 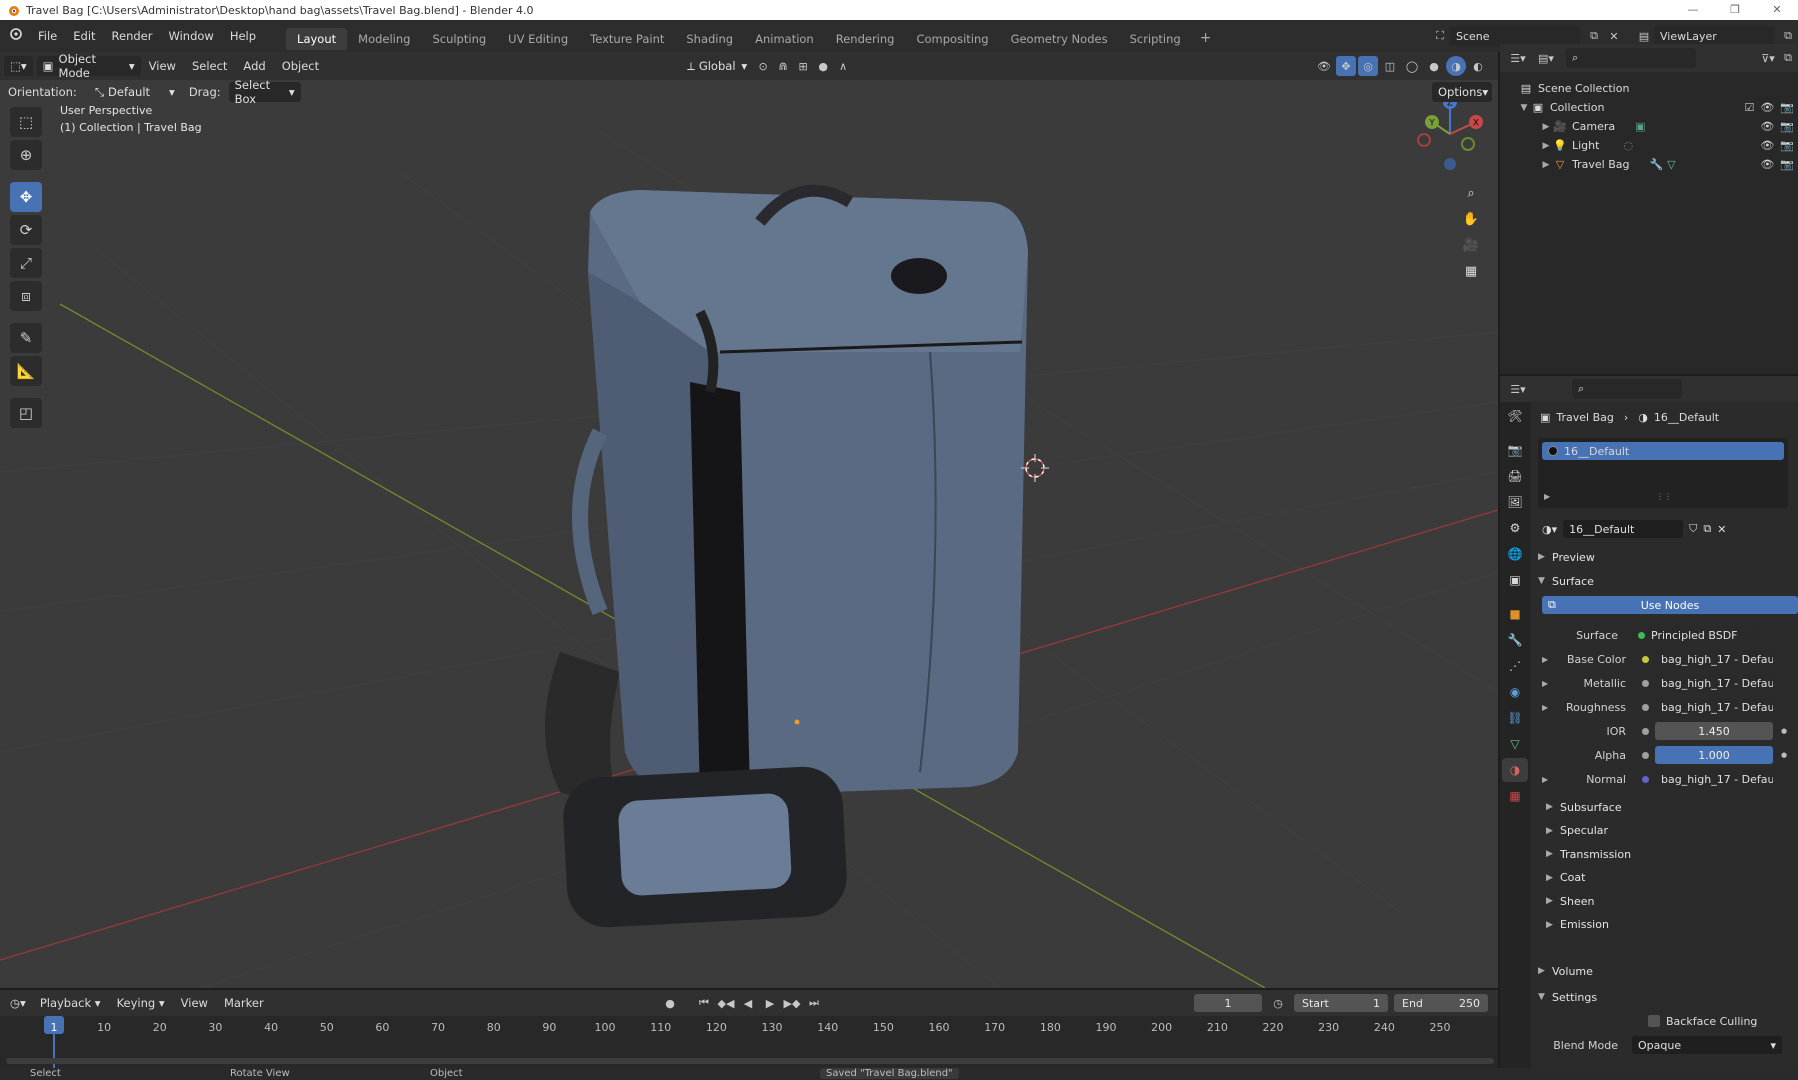 I want to click on timeline-editor-type-icon: ◷▾, so click(x=18, y=1003).